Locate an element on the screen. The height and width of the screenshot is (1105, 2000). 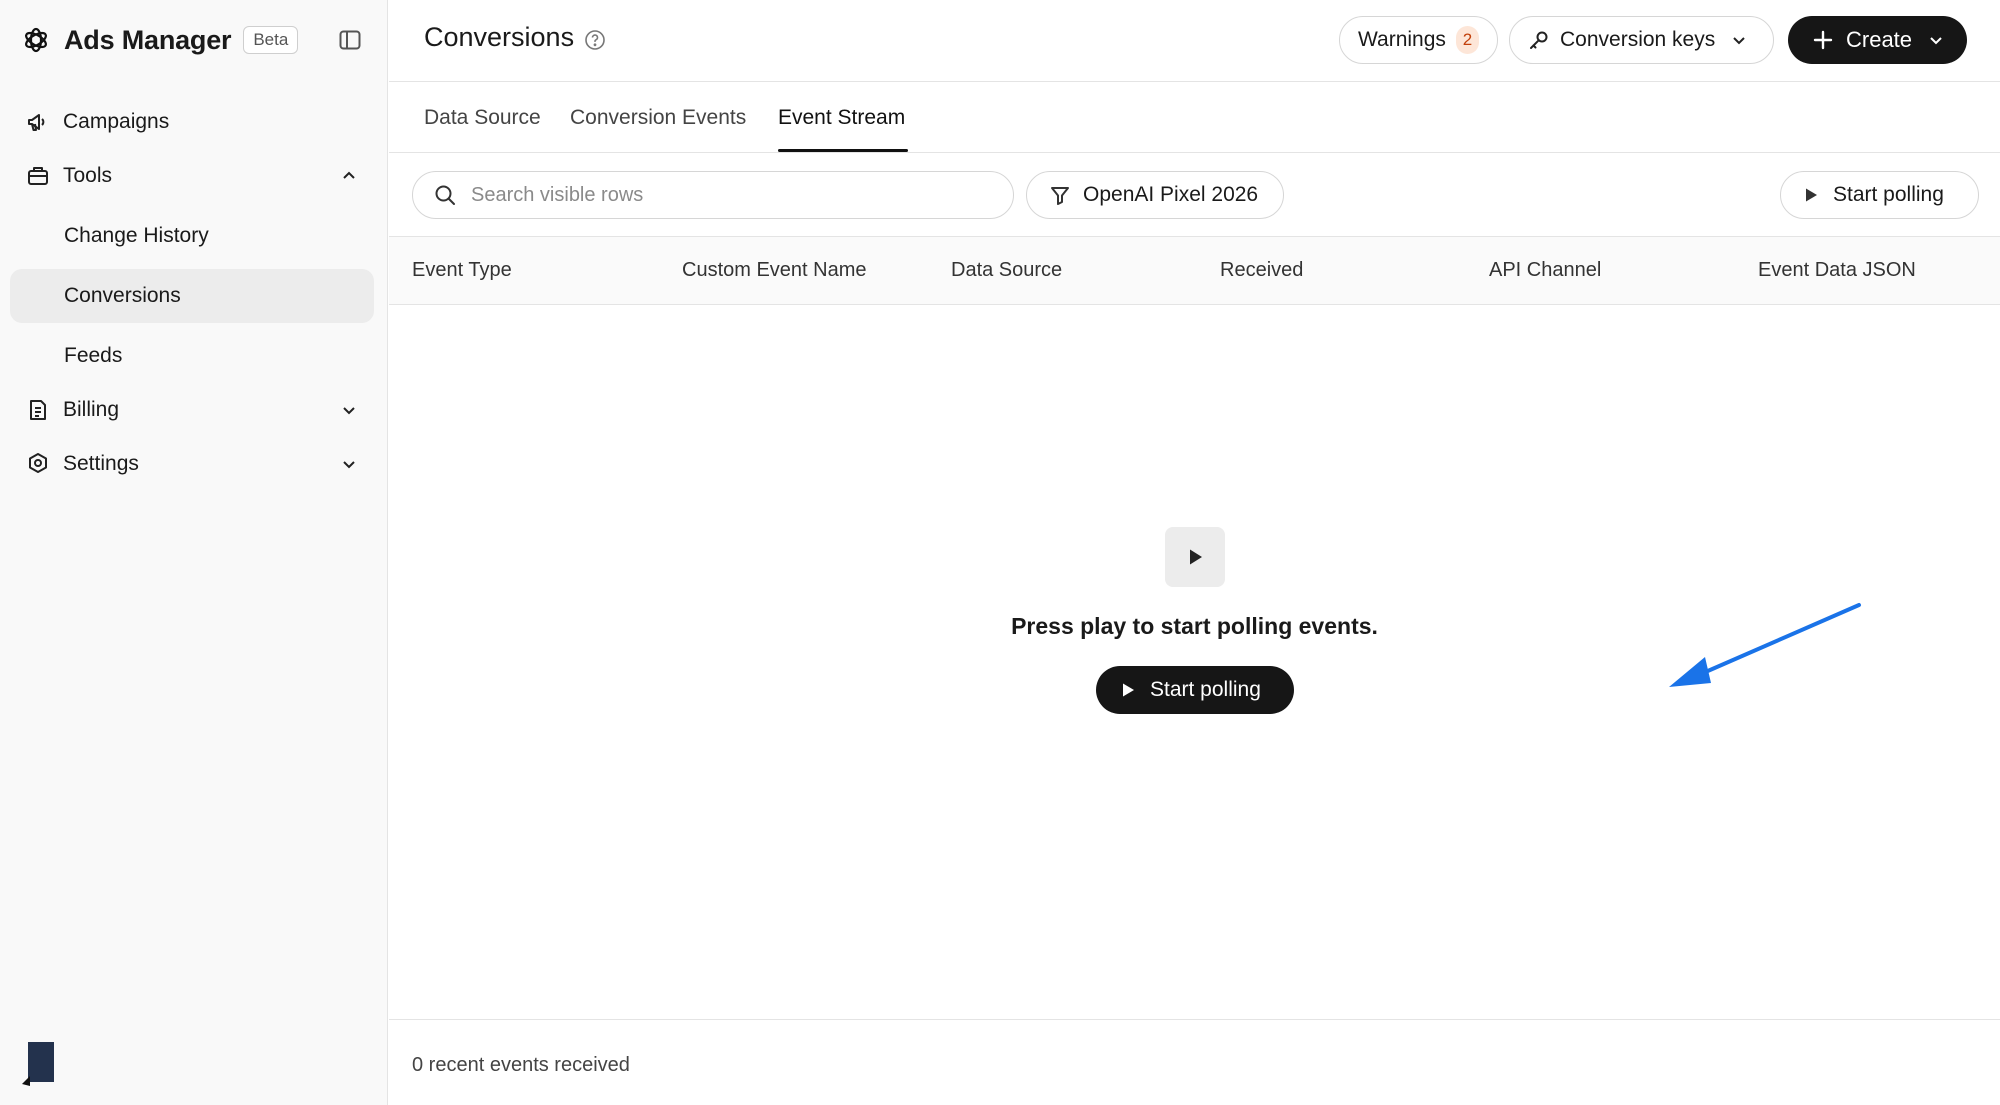
tab-conversion-events: Conversion Events is located at coordinates (658, 118).